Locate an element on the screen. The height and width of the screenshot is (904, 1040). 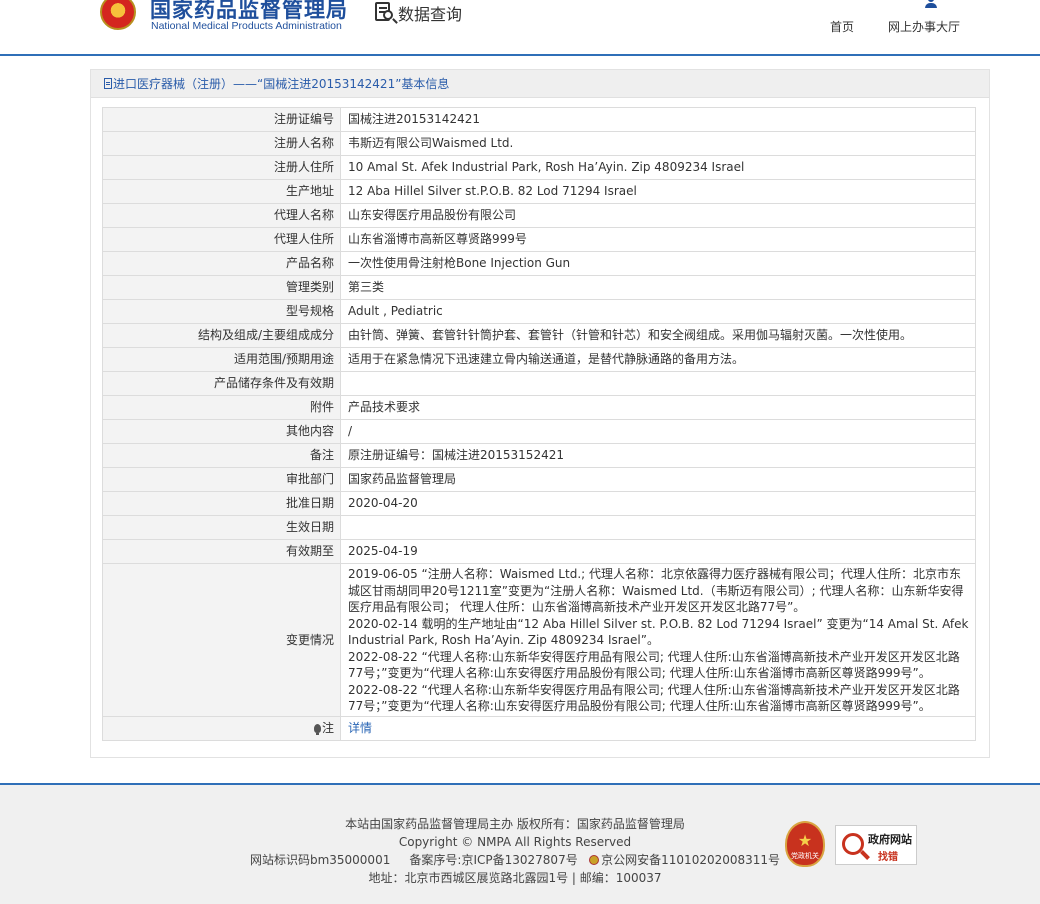
field-label: 产品名称 is located at coordinates (221, 263).